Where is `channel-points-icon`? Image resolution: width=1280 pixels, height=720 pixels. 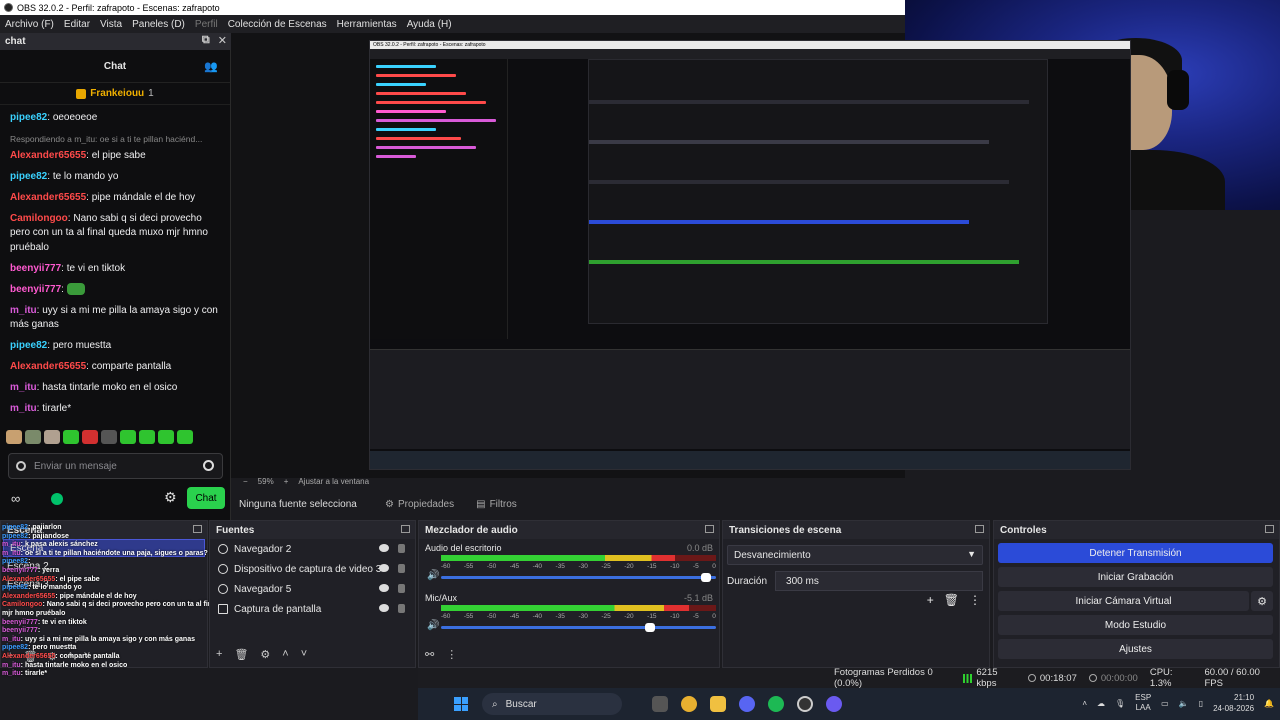 channel-points-icon is located at coordinates (57, 499).